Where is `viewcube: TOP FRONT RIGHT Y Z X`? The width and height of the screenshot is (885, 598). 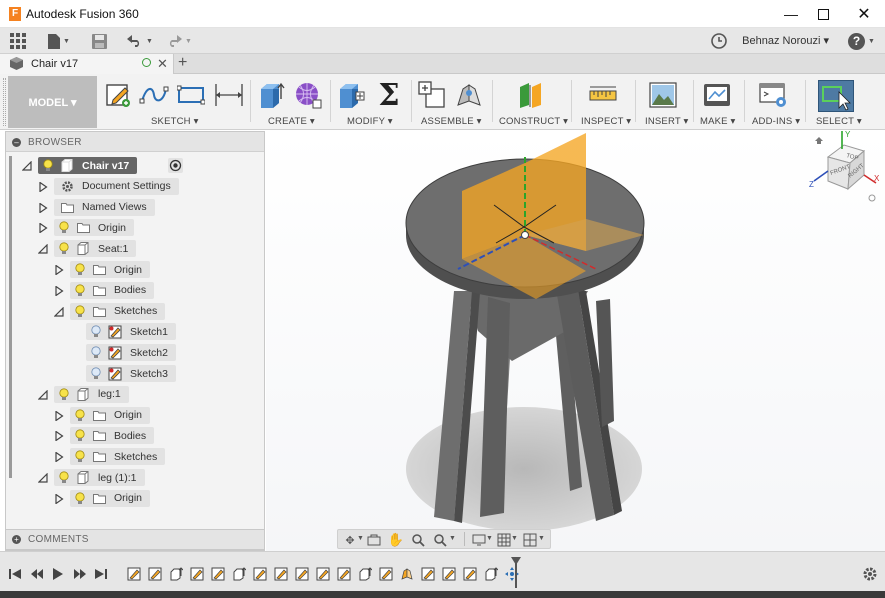 viewcube: TOP FRONT RIGHT Y Z X is located at coordinates (845, 168).